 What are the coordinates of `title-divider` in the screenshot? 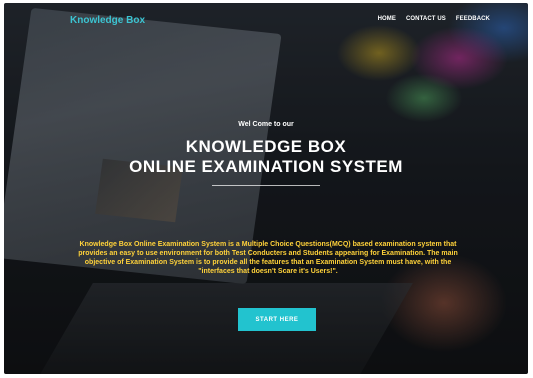 It's located at (266, 185).